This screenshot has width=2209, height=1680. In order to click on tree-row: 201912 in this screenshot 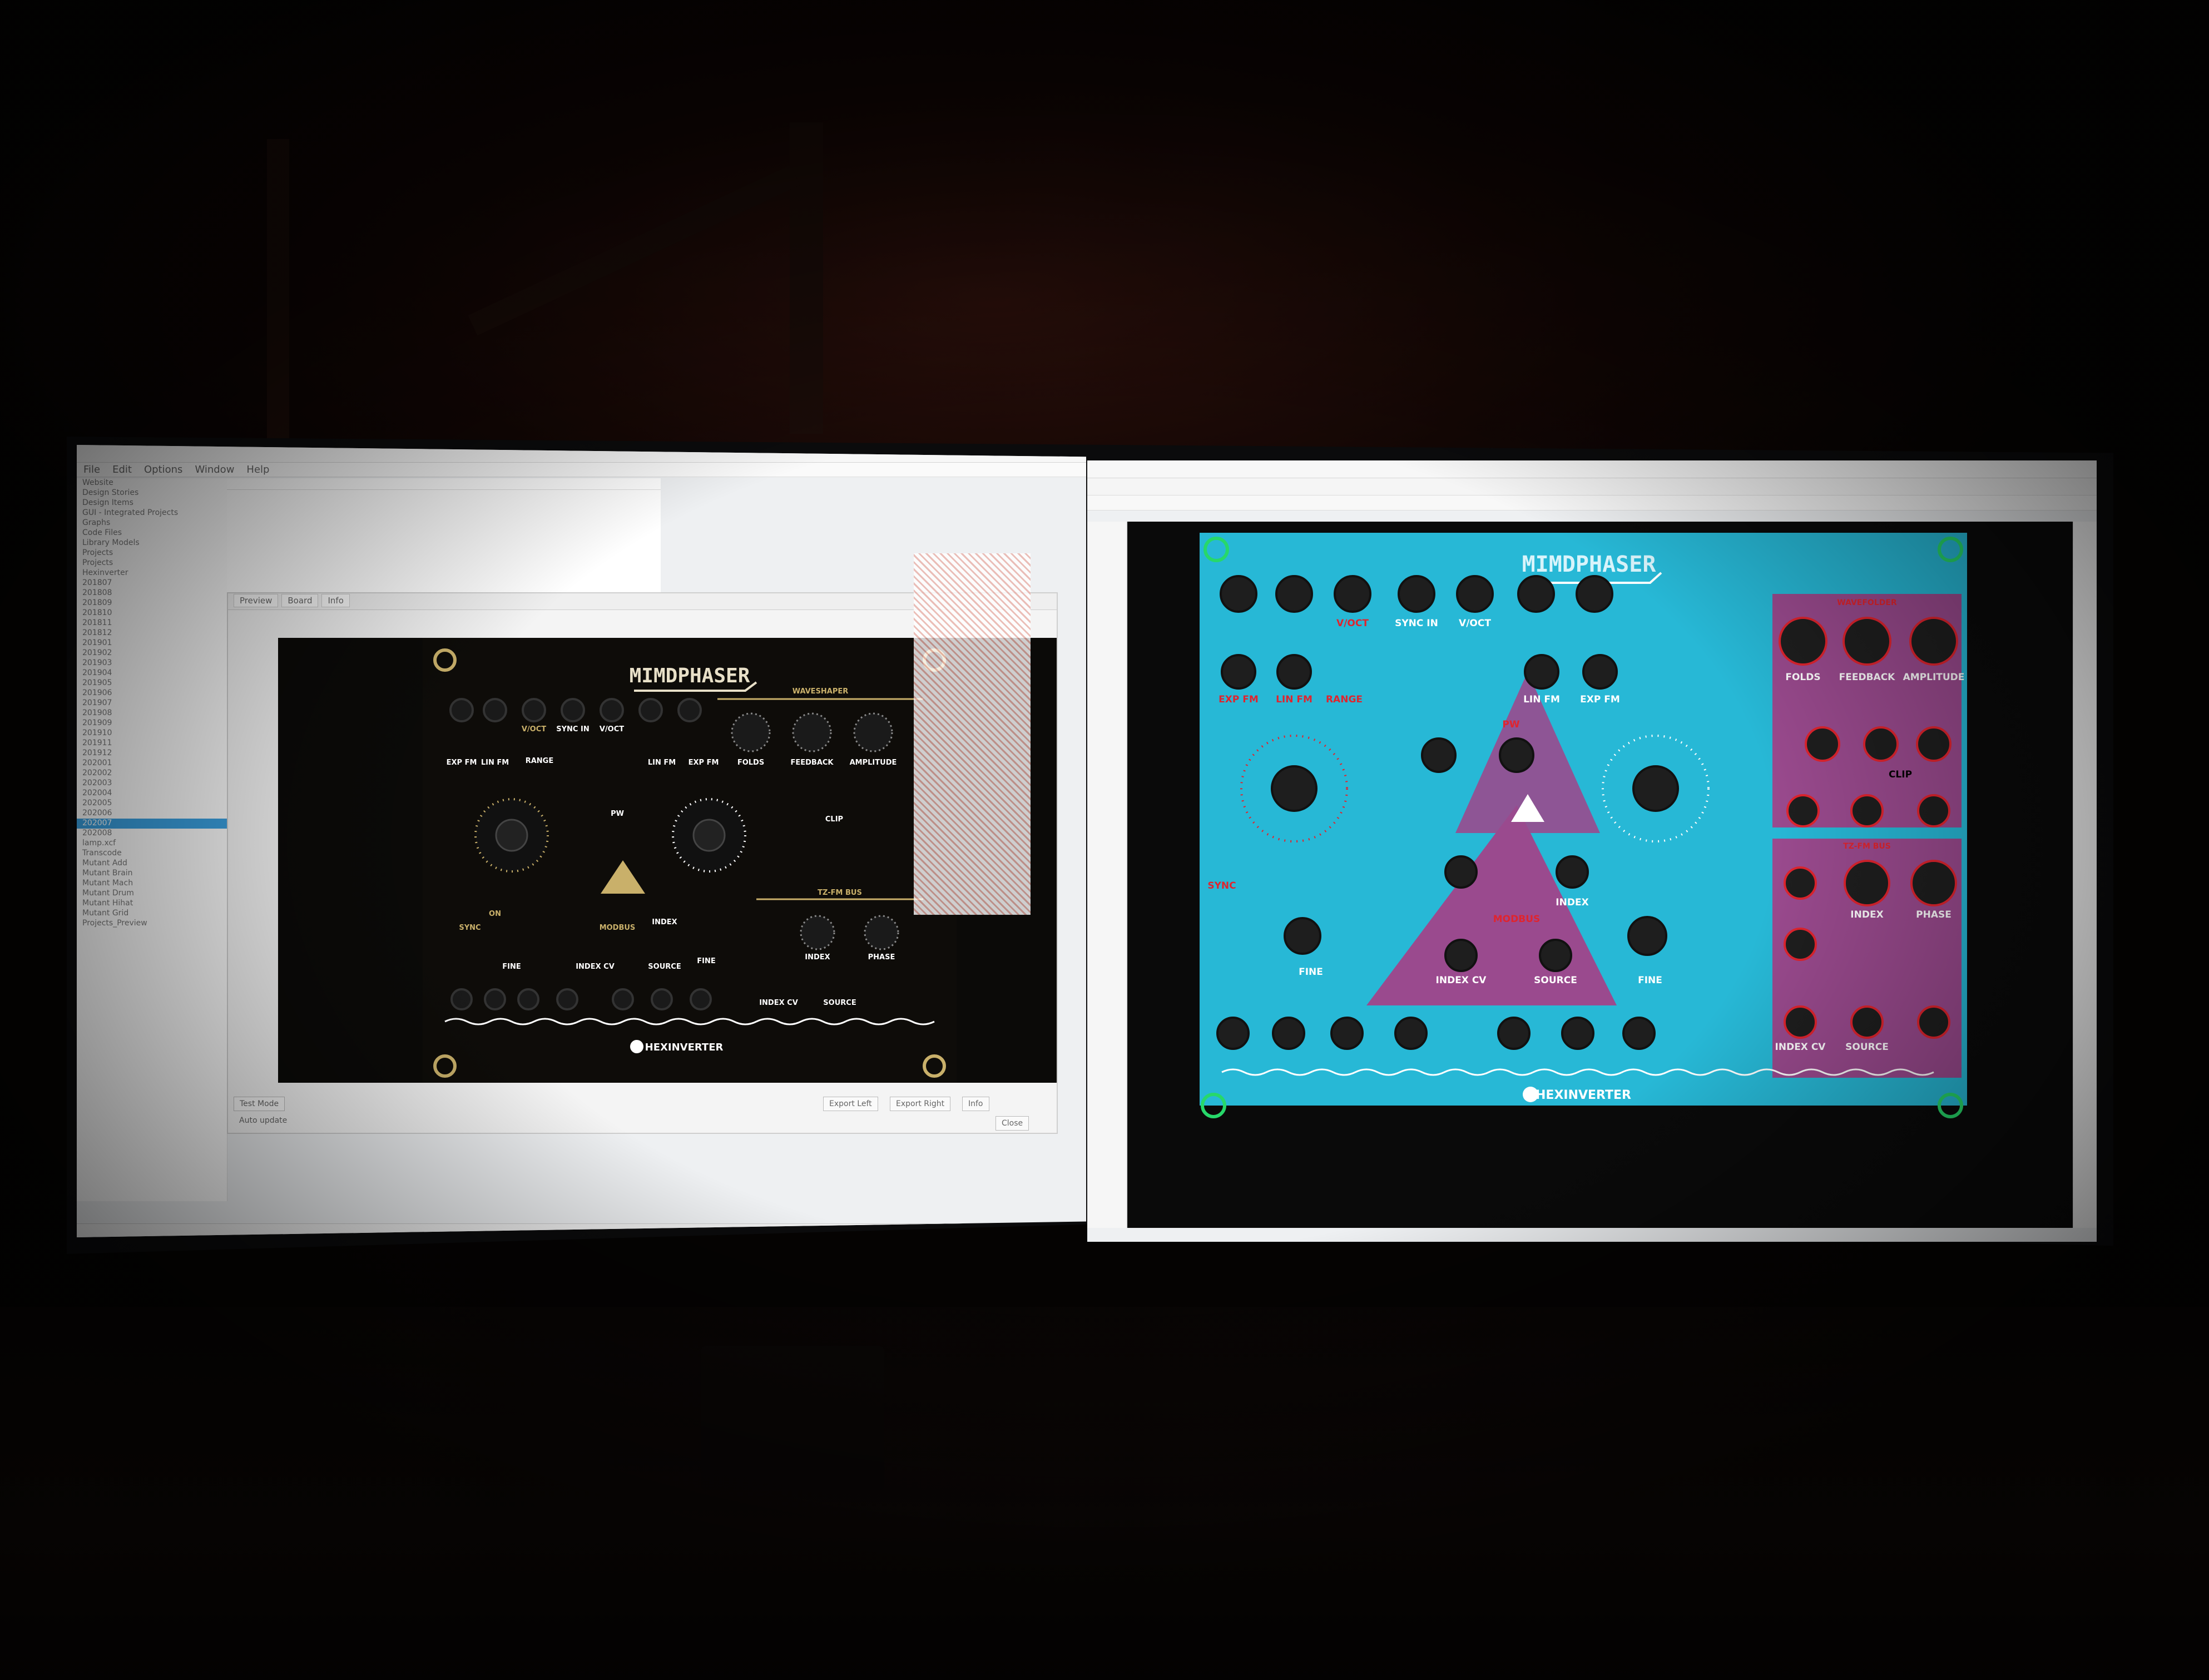, I will do `click(152, 754)`.